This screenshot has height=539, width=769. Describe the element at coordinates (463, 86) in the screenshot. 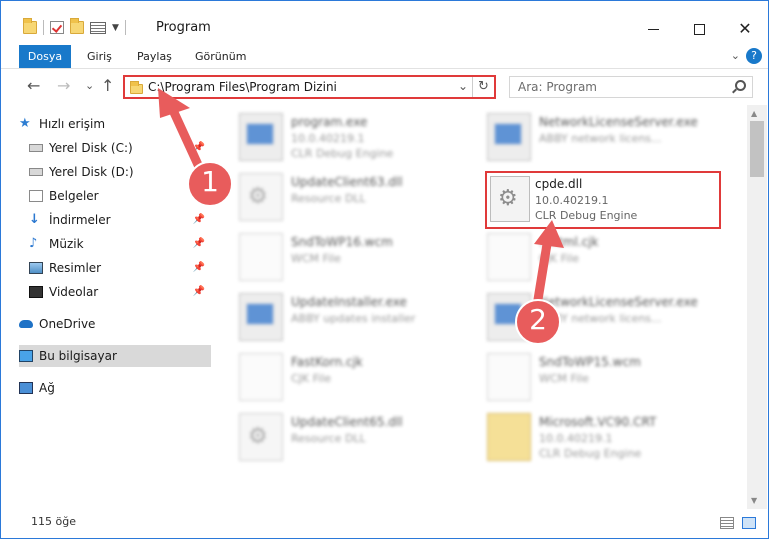

I see `address-dropdown-chevron-icon: ⌄` at that location.